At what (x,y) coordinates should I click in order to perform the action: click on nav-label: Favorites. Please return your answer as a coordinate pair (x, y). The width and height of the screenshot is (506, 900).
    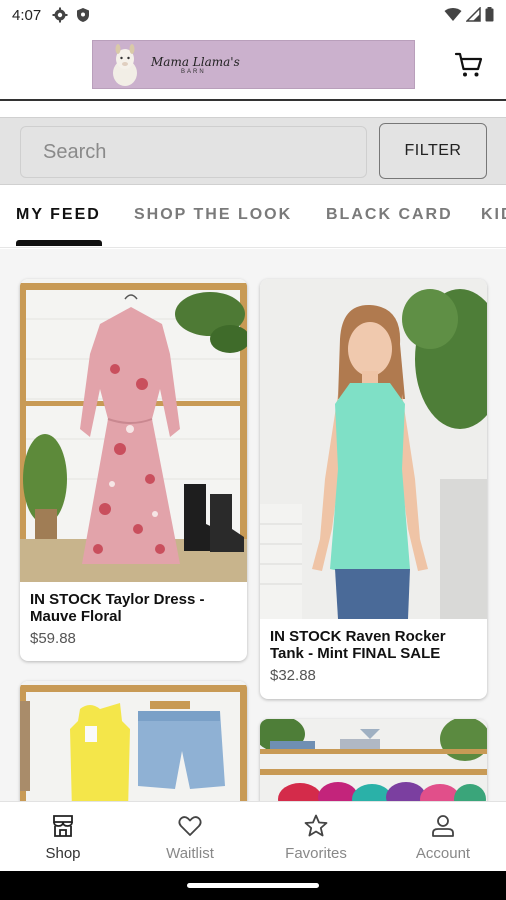
    Looking at the image, I should click on (316, 853).